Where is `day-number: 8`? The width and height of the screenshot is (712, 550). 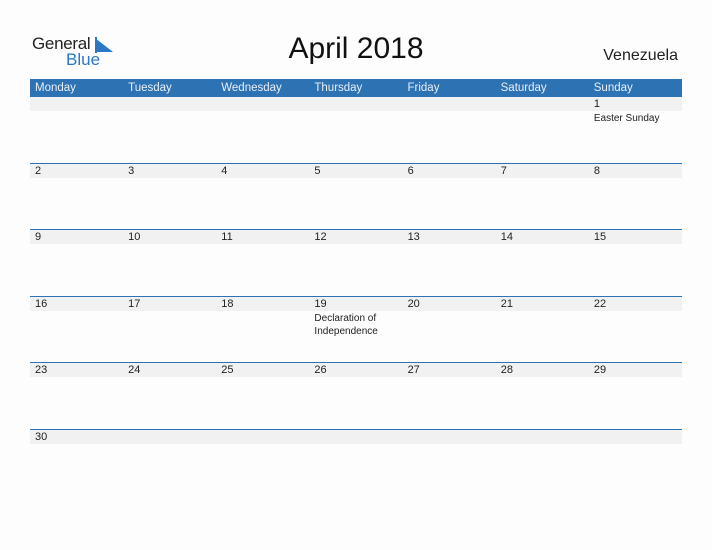
day-number: 8 is located at coordinates (596, 171).